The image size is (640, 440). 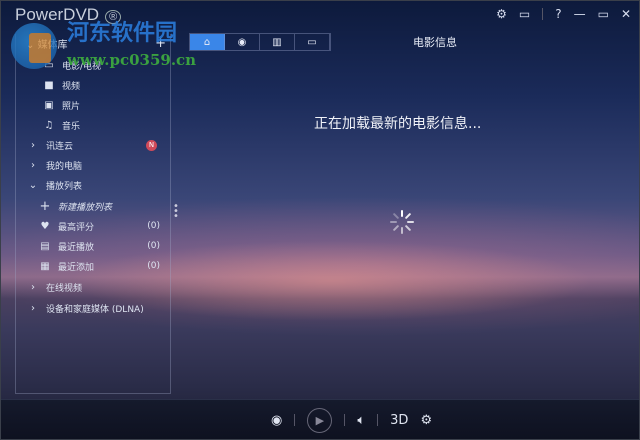 I want to click on sidebar-item-top-rated: ♥ 最高评分 (0), so click(x=99, y=226).